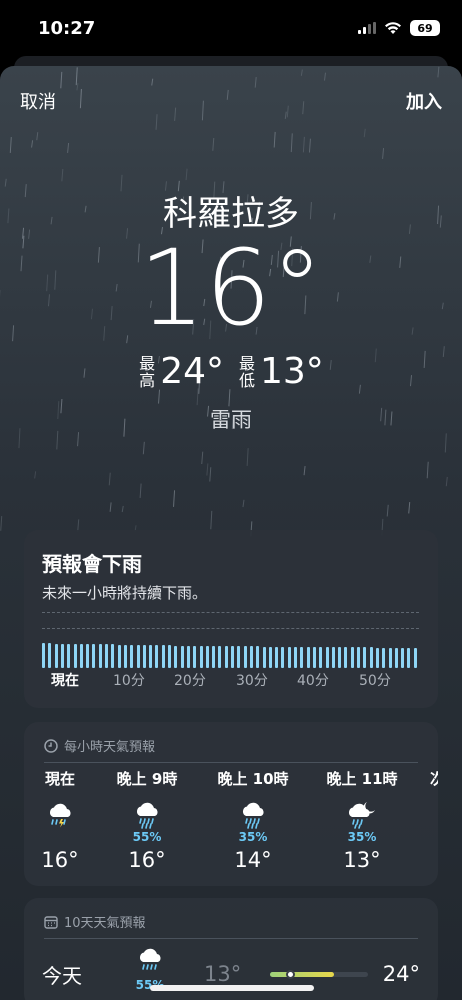 Image resolution: width=462 pixels, height=1000 pixels. Describe the element at coordinates (393, 28) in the screenshot. I see `wifi-icon` at that location.